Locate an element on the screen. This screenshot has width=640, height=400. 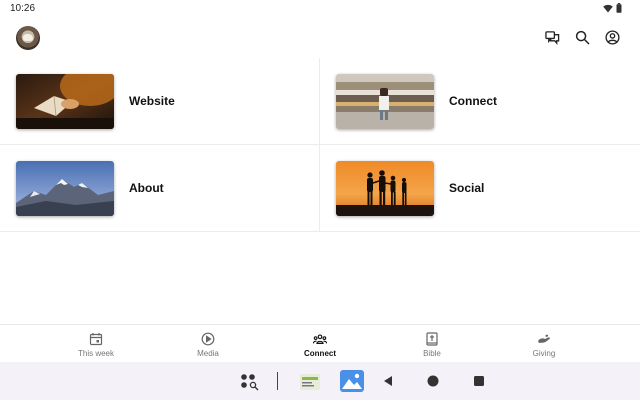
nav-connect: Connect is located at coordinates (320, 344).